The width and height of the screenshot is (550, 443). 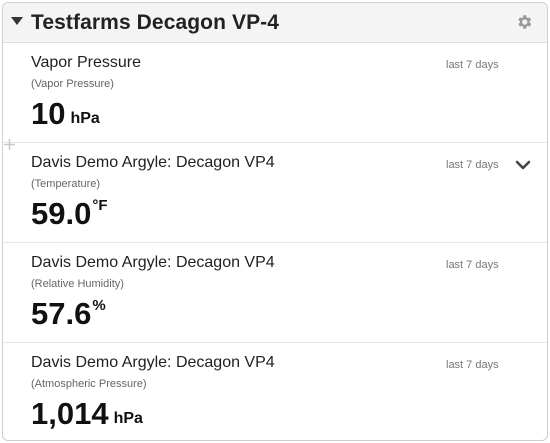 What do you see at coordinates (70, 413) in the screenshot?
I see `reading-value: 1,014` at bounding box center [70, 413].